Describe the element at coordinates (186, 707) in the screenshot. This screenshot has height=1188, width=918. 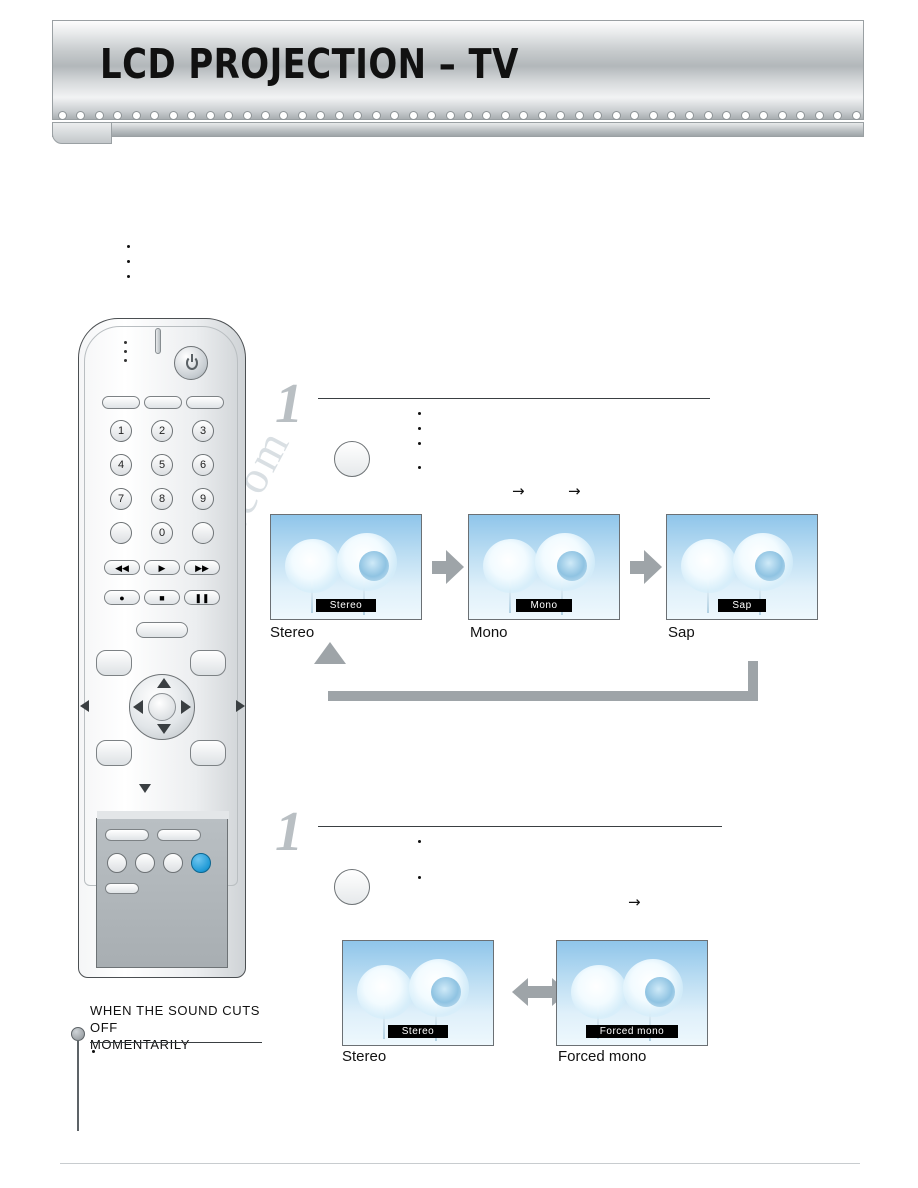
I see `arrow-right-icon` at that location.